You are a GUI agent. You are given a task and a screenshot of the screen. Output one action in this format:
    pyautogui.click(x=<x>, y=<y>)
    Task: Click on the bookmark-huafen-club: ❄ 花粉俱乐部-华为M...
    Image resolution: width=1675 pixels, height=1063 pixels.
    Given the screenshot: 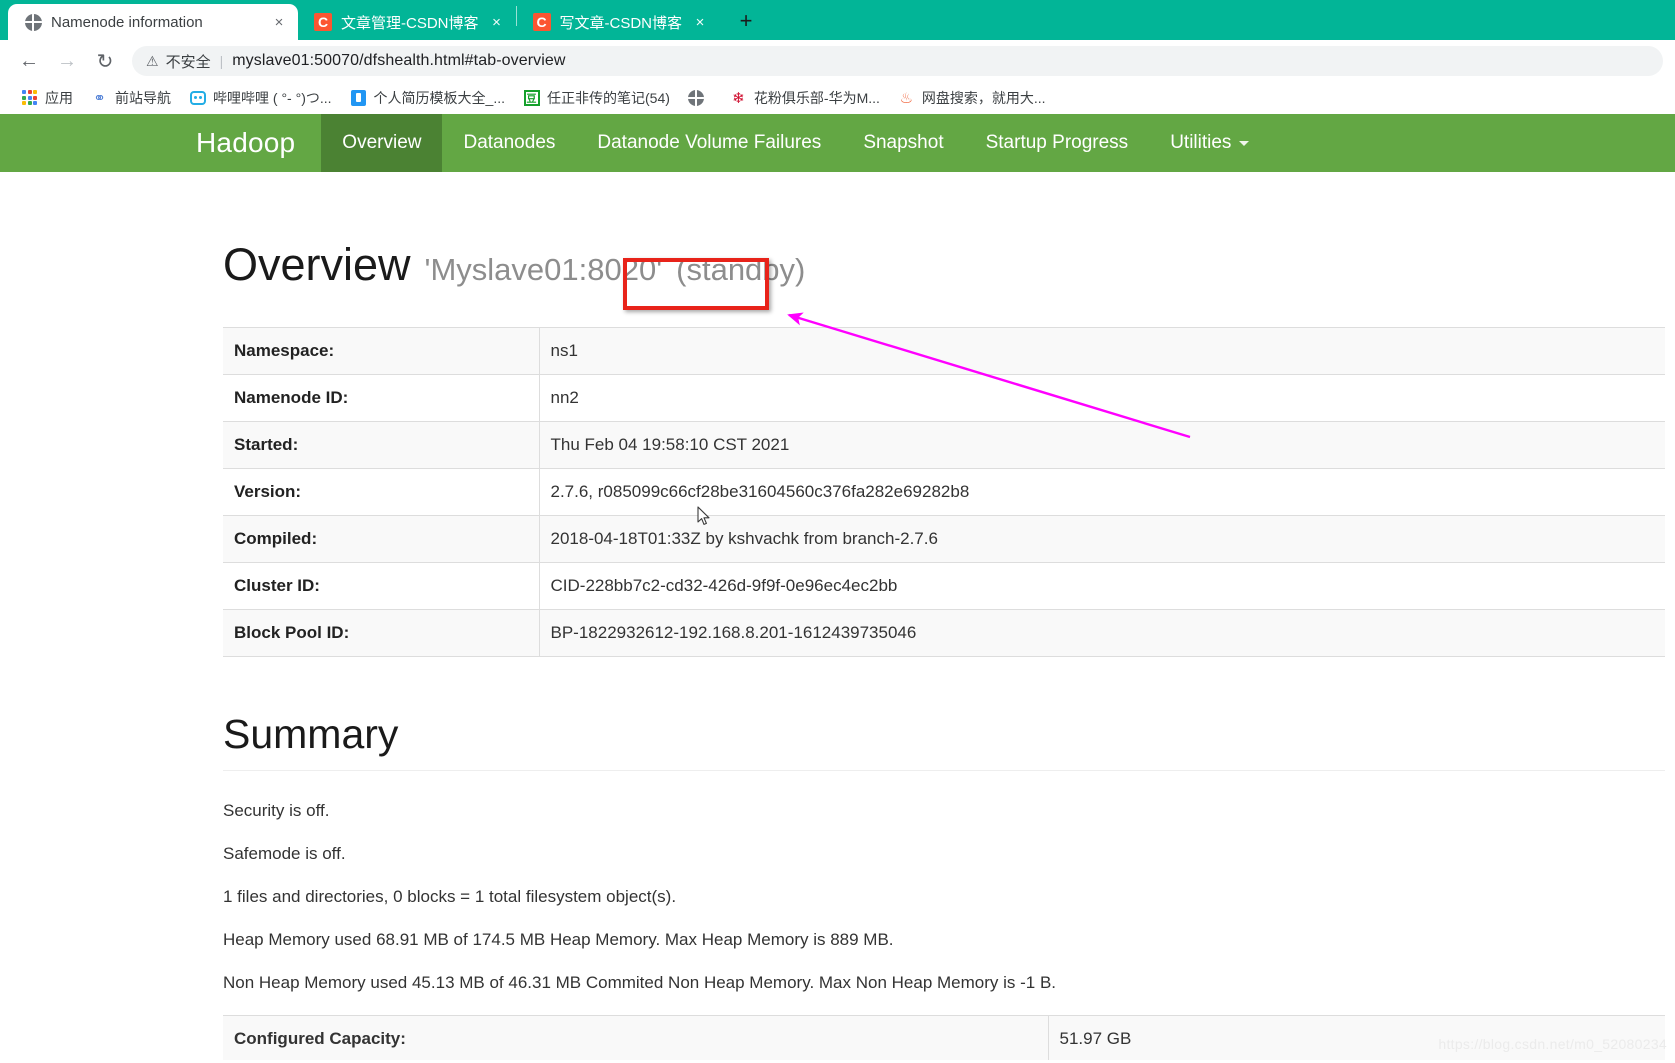 What is the action you would take?
    pyautogui.click(x=805, y=98)
    